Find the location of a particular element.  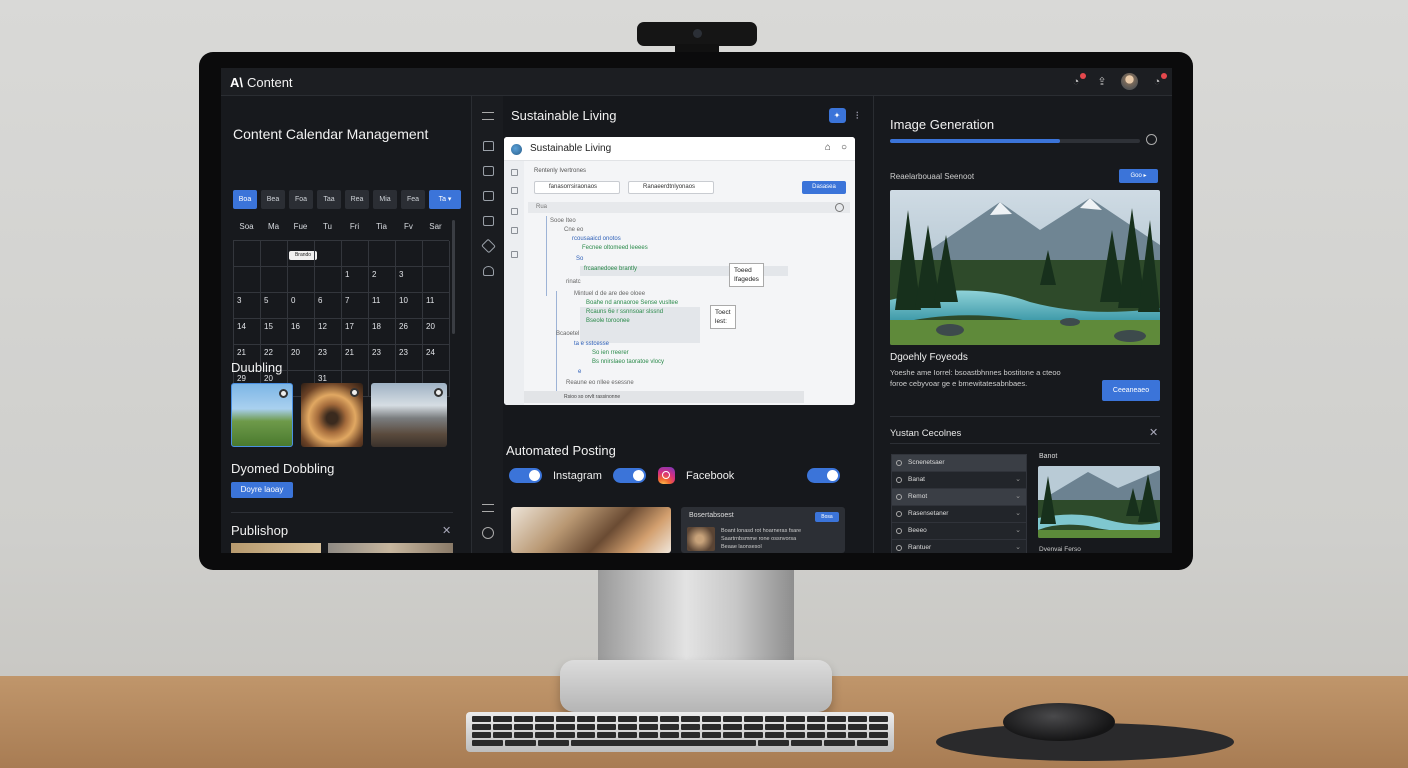

post-image is located at coordinates (591, 530).